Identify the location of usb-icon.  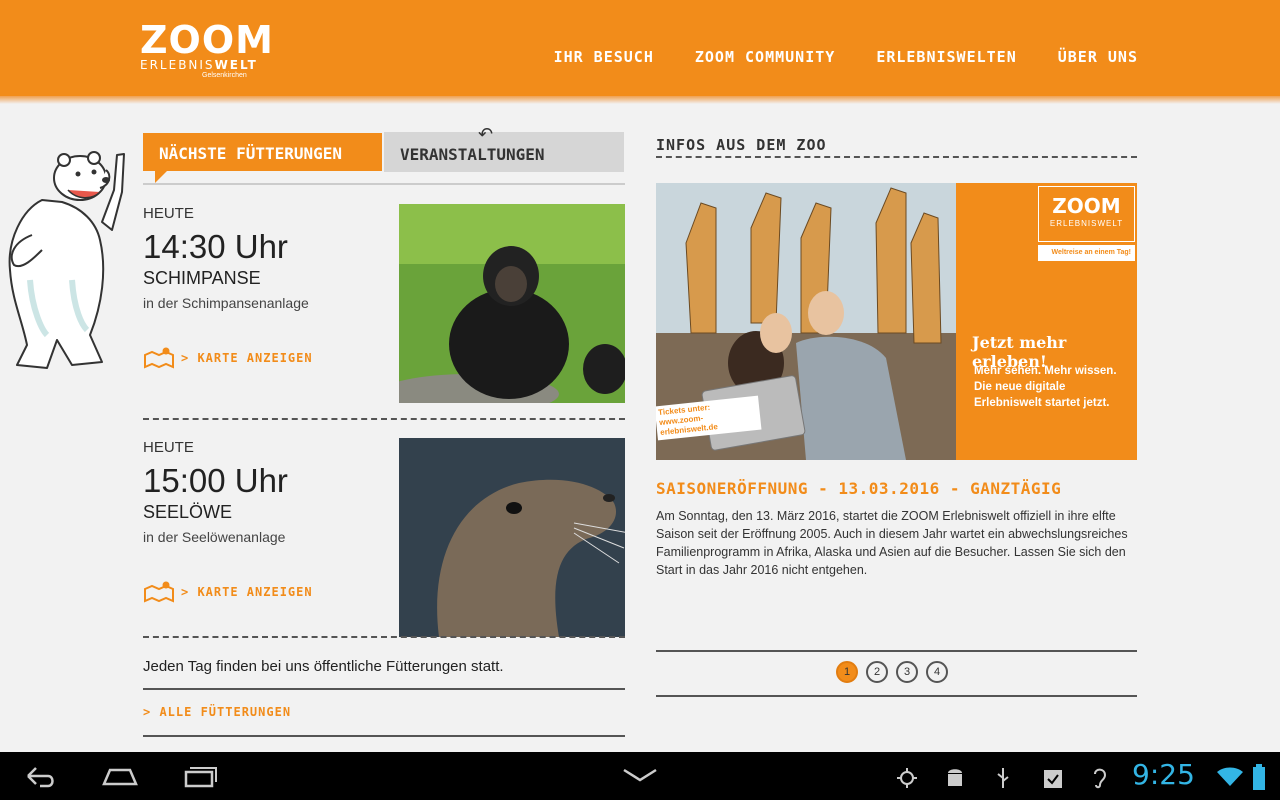
(1003, 778).